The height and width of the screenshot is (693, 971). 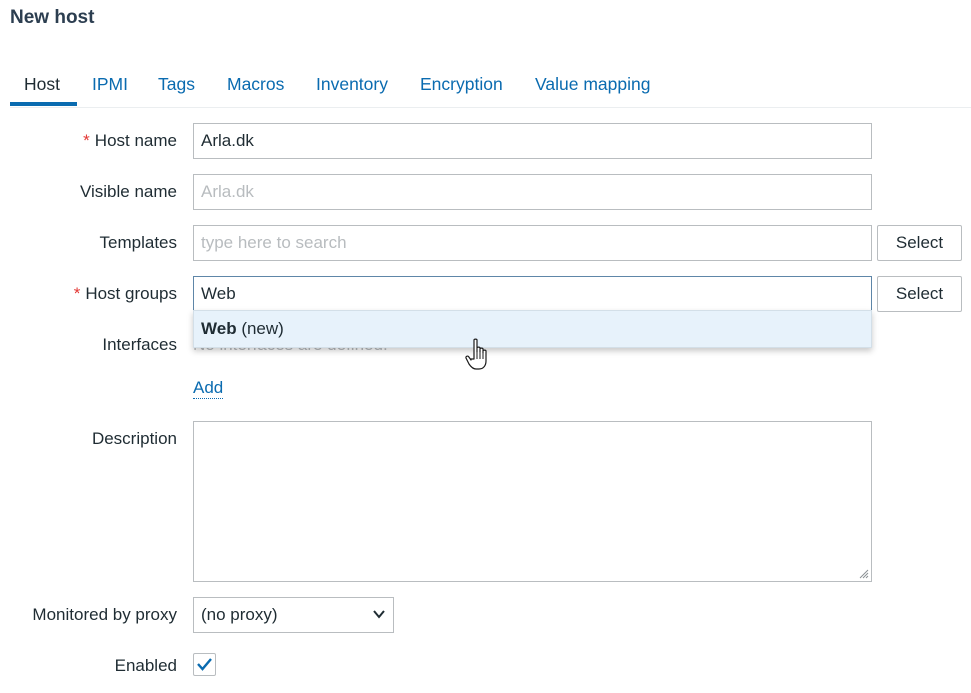 I want to click on templates-search-input: type here to search, so click(x=532, y=243).